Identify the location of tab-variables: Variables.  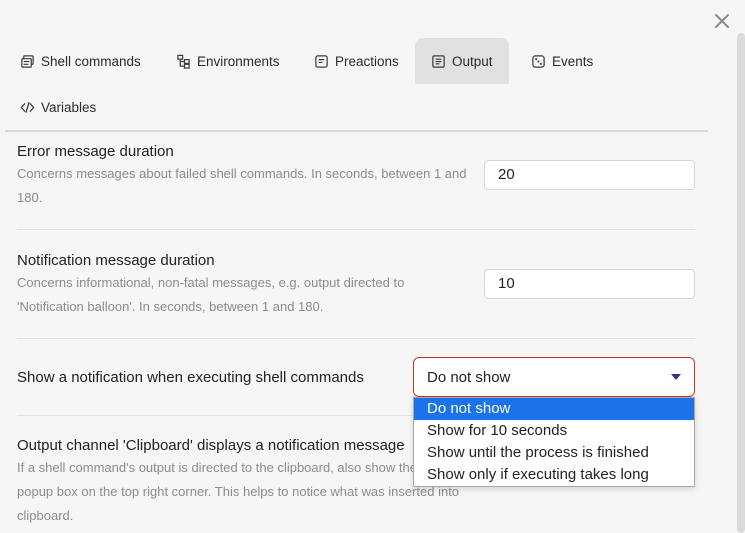
(58, 107).